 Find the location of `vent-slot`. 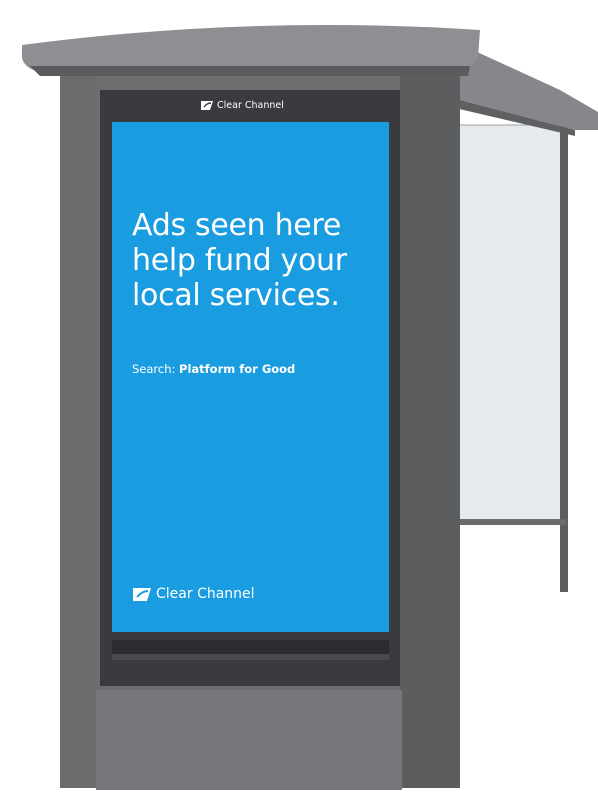

vent-slot is located at coordinates (250, 647).